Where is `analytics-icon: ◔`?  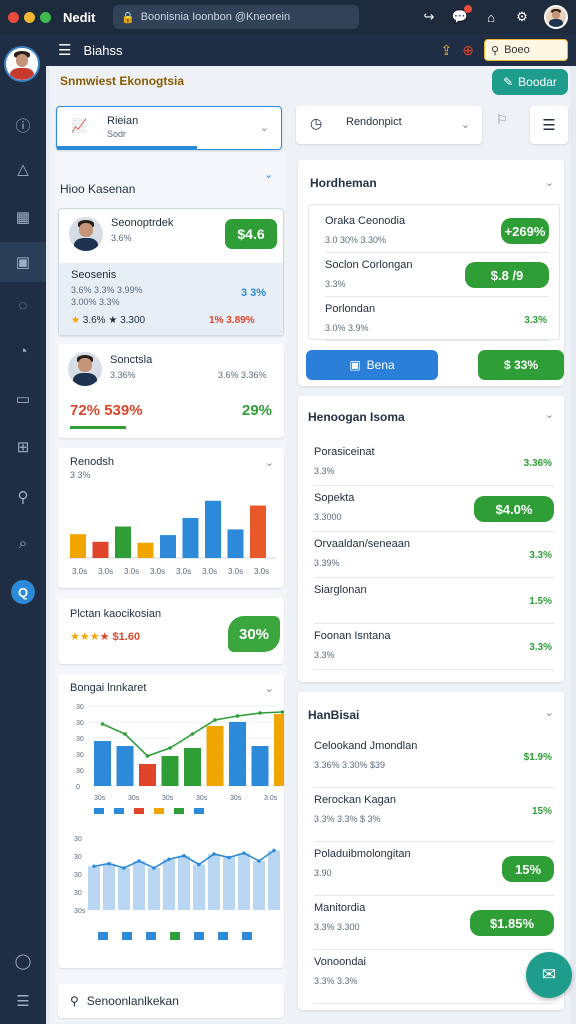
analytics-icon: ◔ is located at coordinates (23, 351).